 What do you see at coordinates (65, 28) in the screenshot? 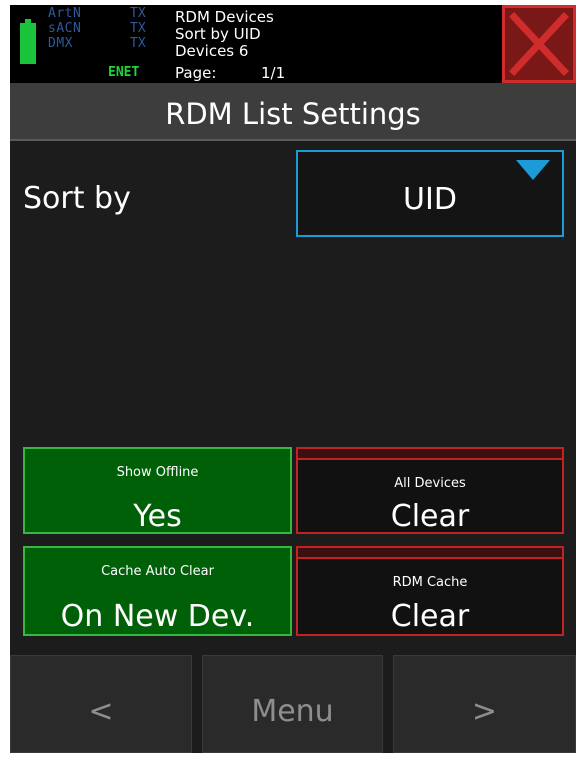
I see `protocol-sacn: sACN` at bounding box center [65, 28].